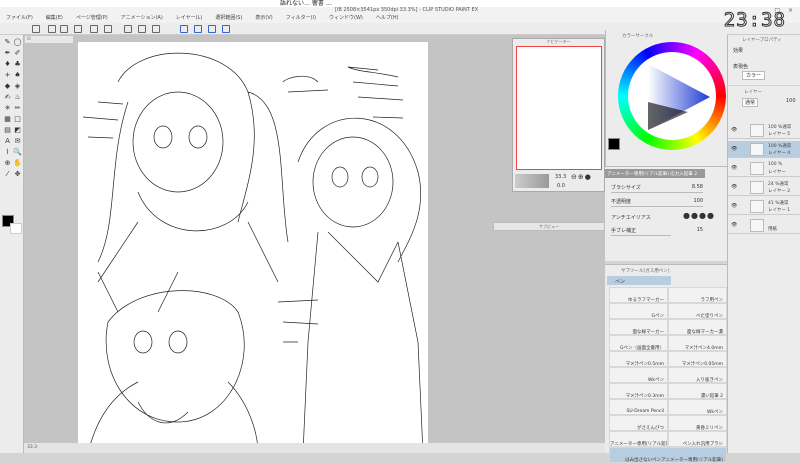  Describe the element at coordinates (638, 391) in the screenshot. I see `sub-tool-brush: マメ汁ペン0.3mm` at that location.